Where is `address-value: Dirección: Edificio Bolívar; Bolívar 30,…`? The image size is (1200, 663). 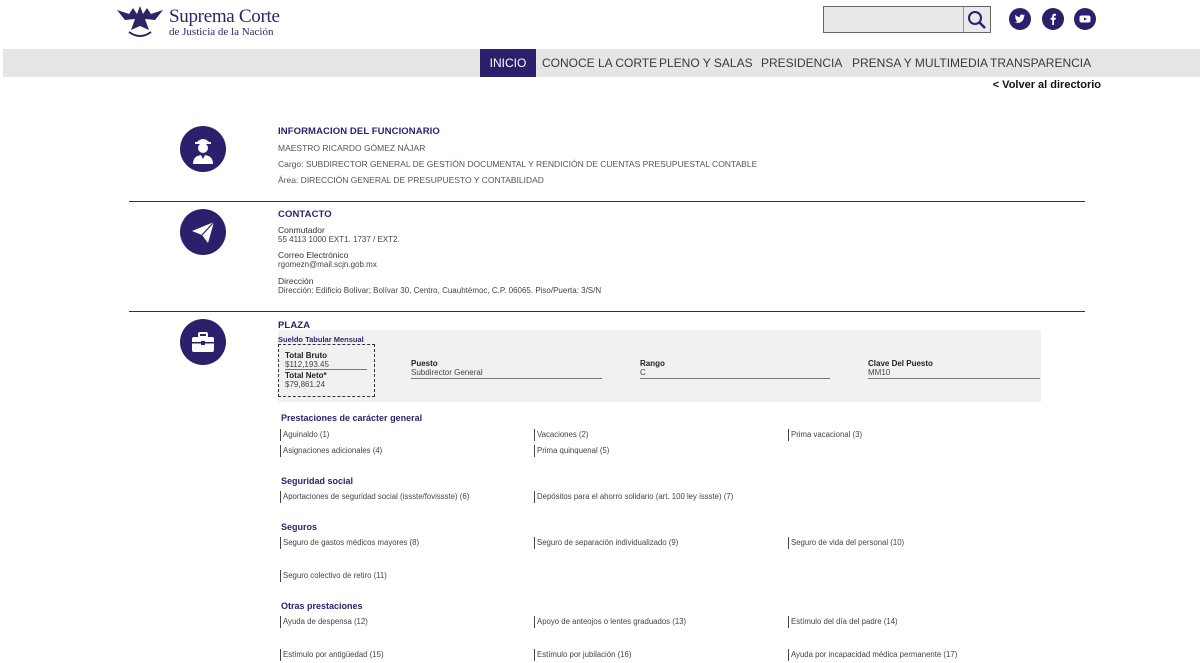 address-value: Dirección: Edificio Bolívar; Bolívar 30,… is located at coordinates (440, 290).